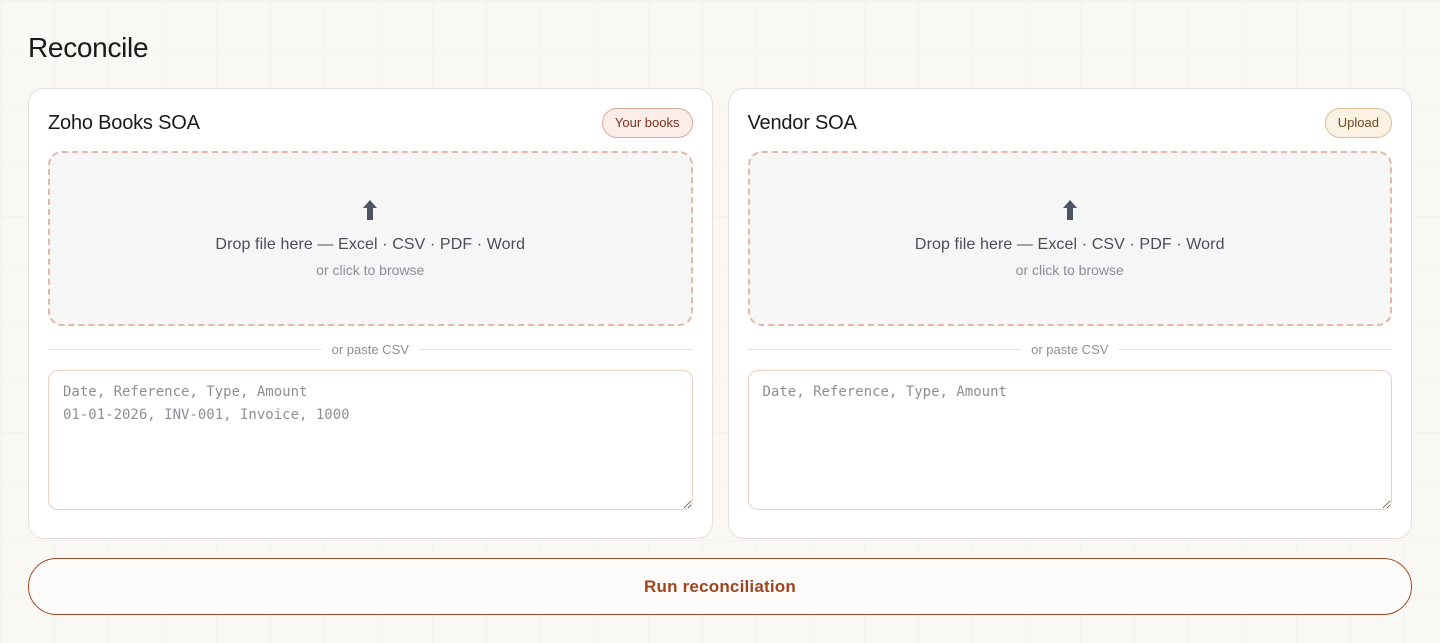 The height and width of the screenshot is (643, 1440). I want to click on books-csv-input, so click(370, 440).